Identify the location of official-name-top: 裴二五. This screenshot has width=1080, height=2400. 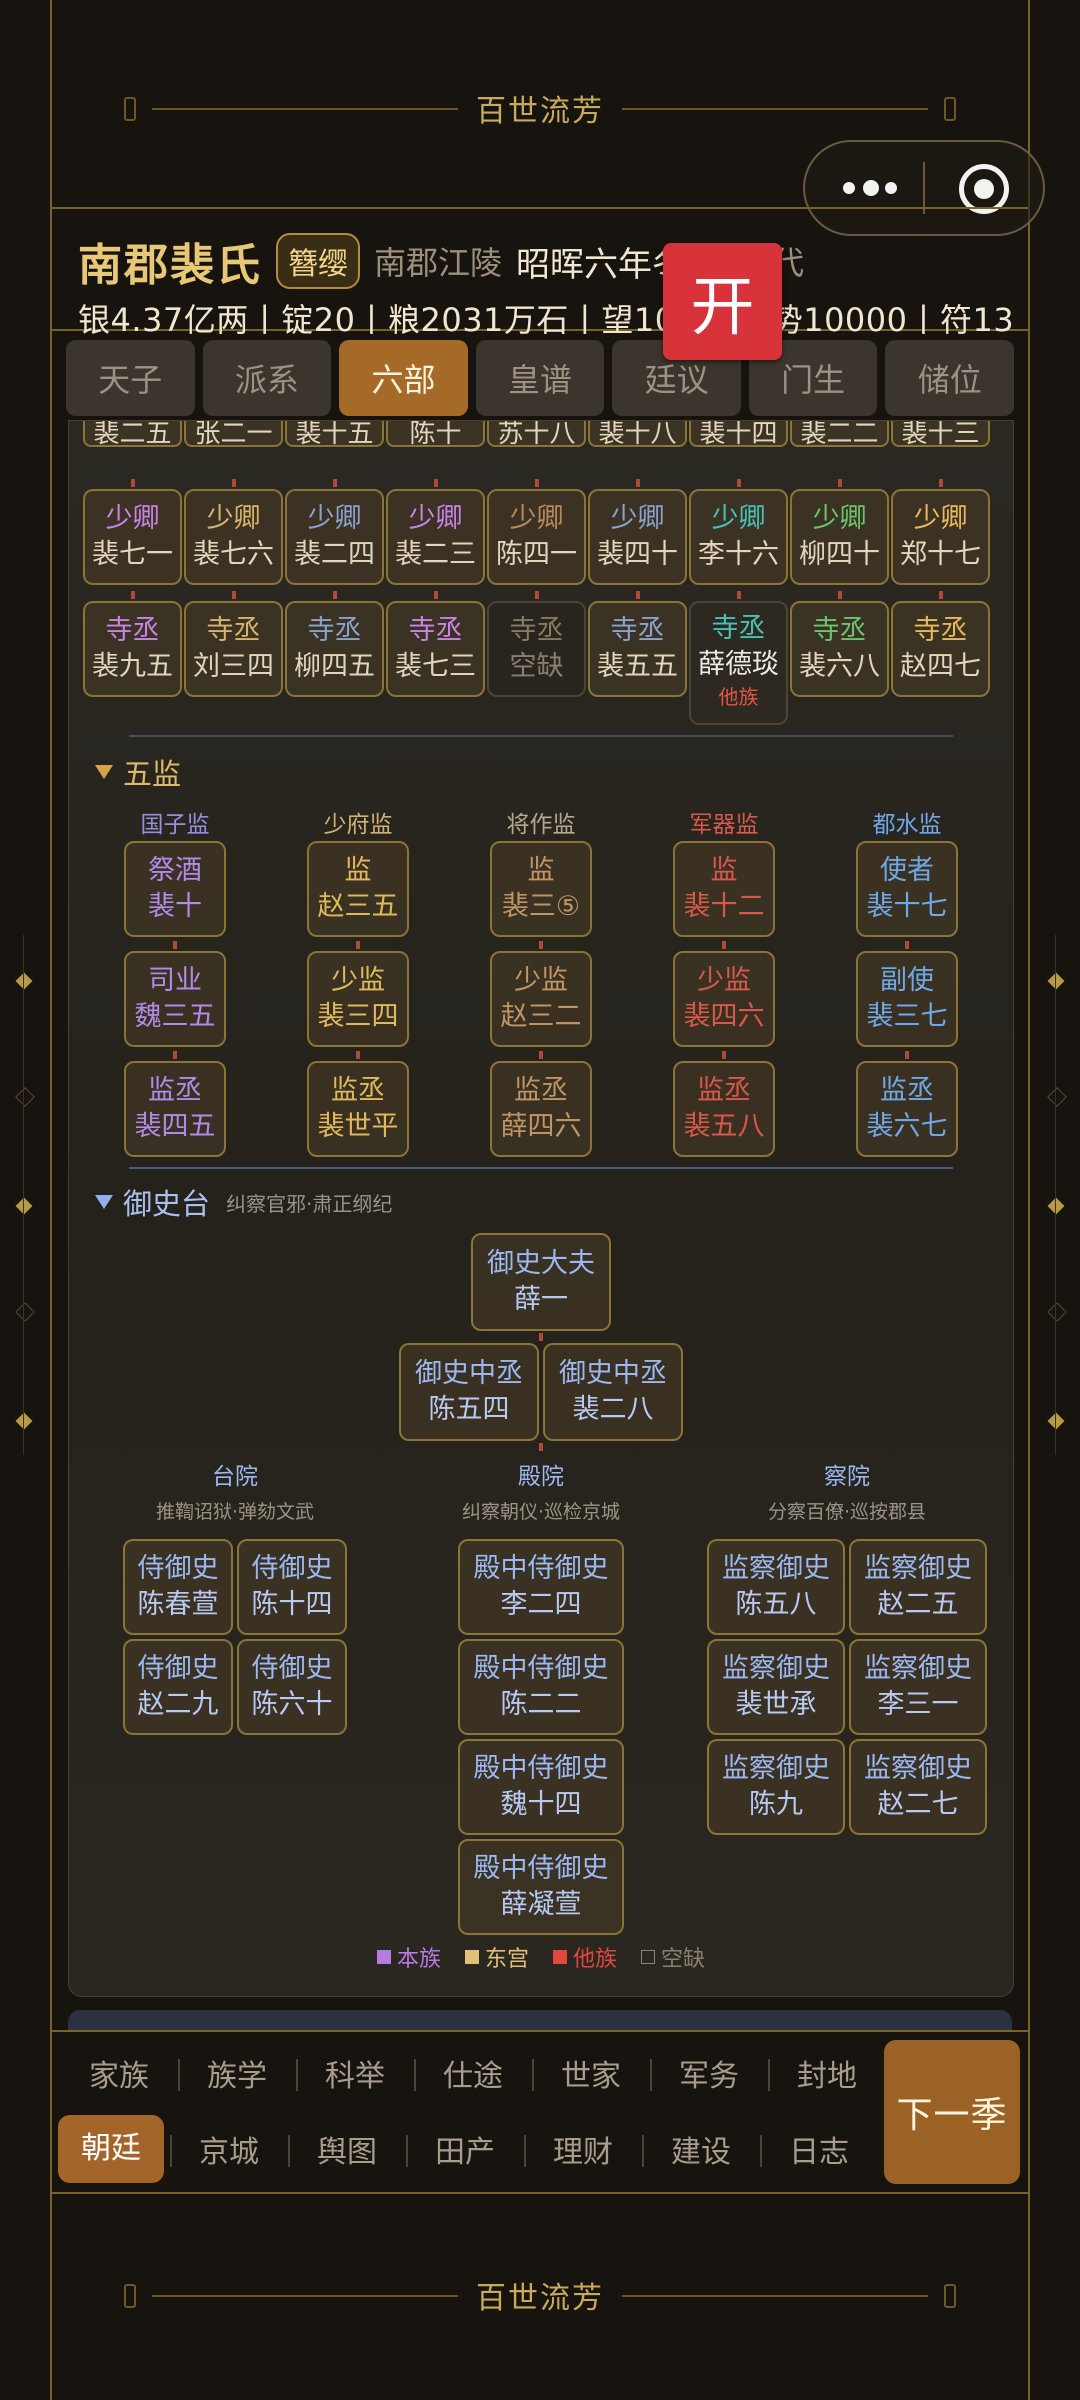
(132, 435).